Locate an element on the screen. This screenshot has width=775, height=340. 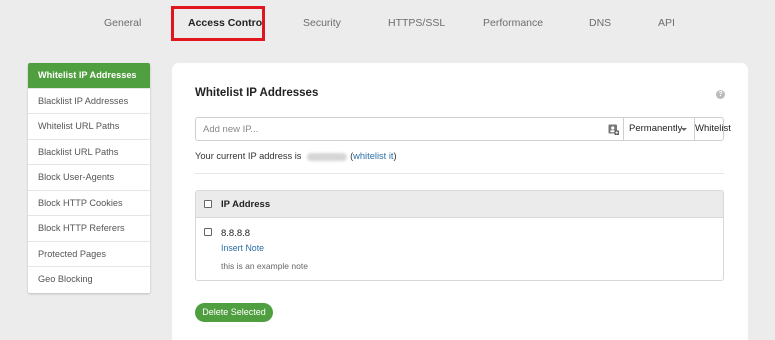
tab-dns: DNS is located at coordinates (600, 23).